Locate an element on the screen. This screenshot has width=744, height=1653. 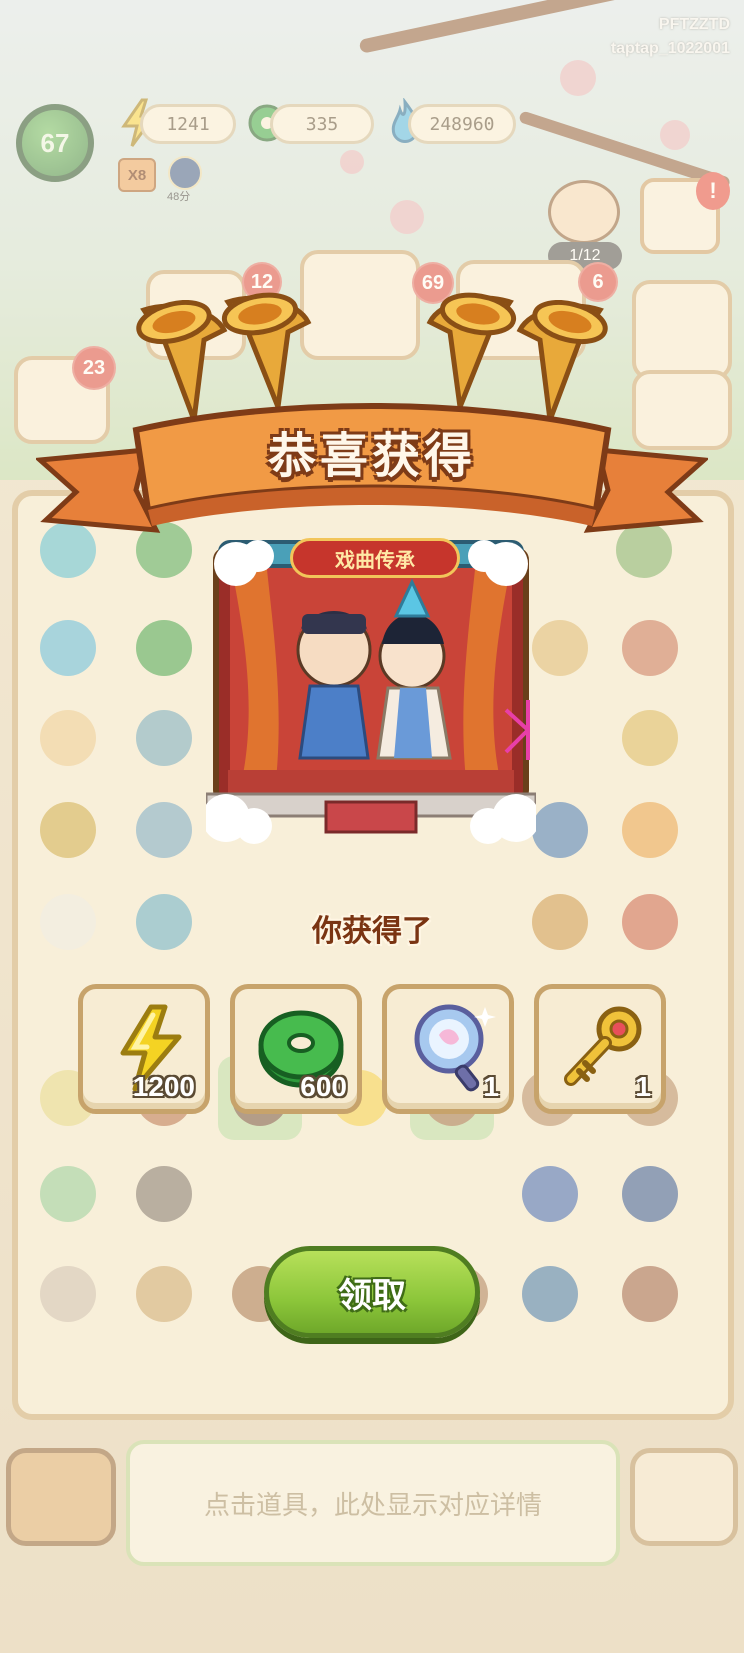
received-label: 你获得了 is located at coordinates (372, 931).